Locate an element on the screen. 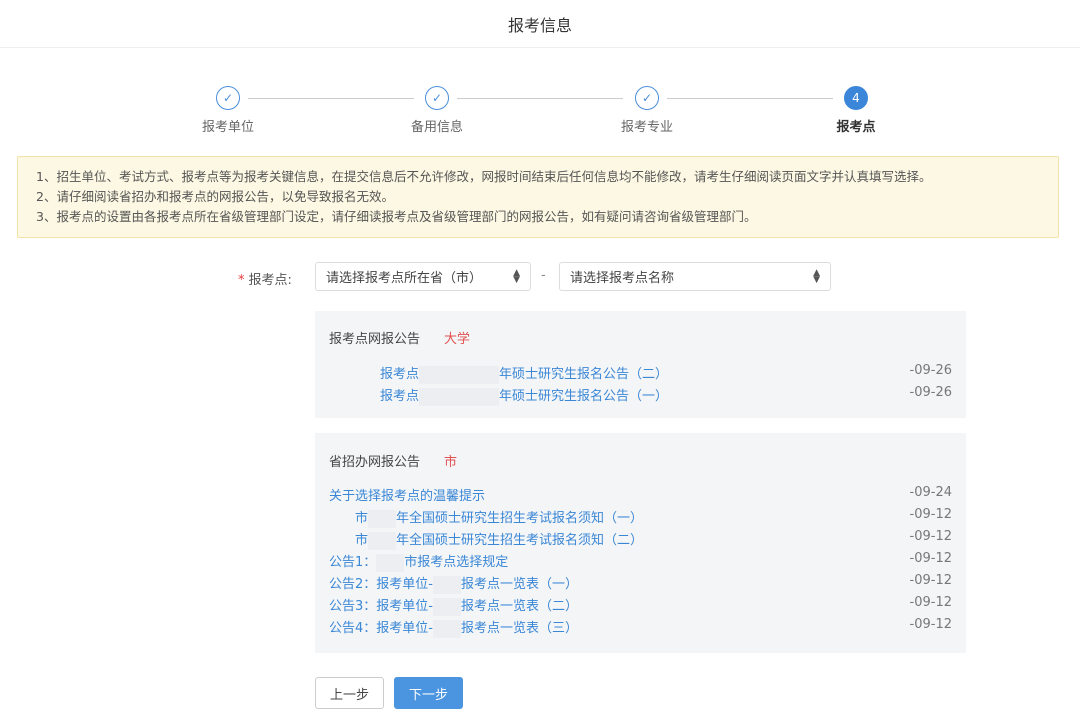 The image size is (1080, 726). list-item: 市年全国硕士研究生招生考试报名须知（一） -09-12 is located at coordinates (640, 518).